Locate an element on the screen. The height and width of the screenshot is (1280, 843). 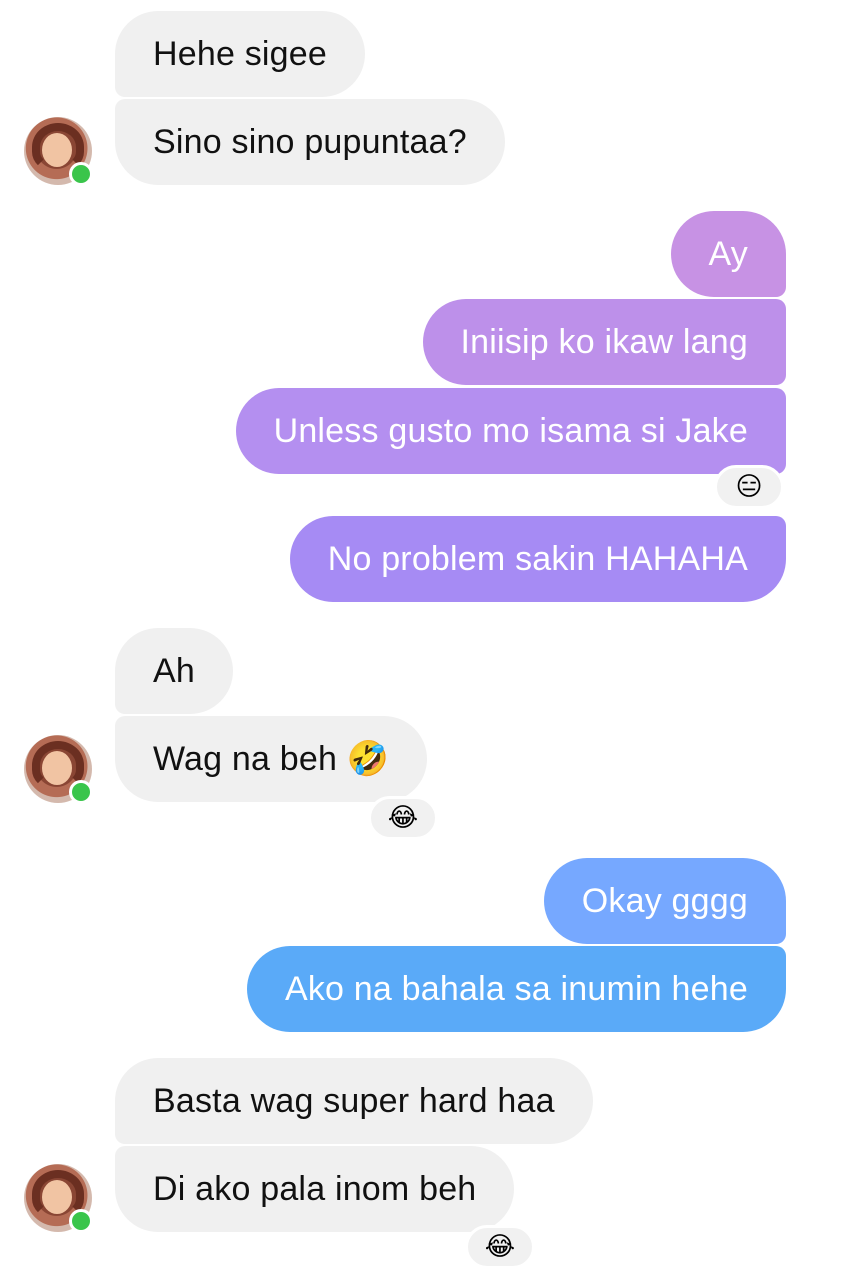
reaction-badge: 😑 is located at coordinates (749, 487).